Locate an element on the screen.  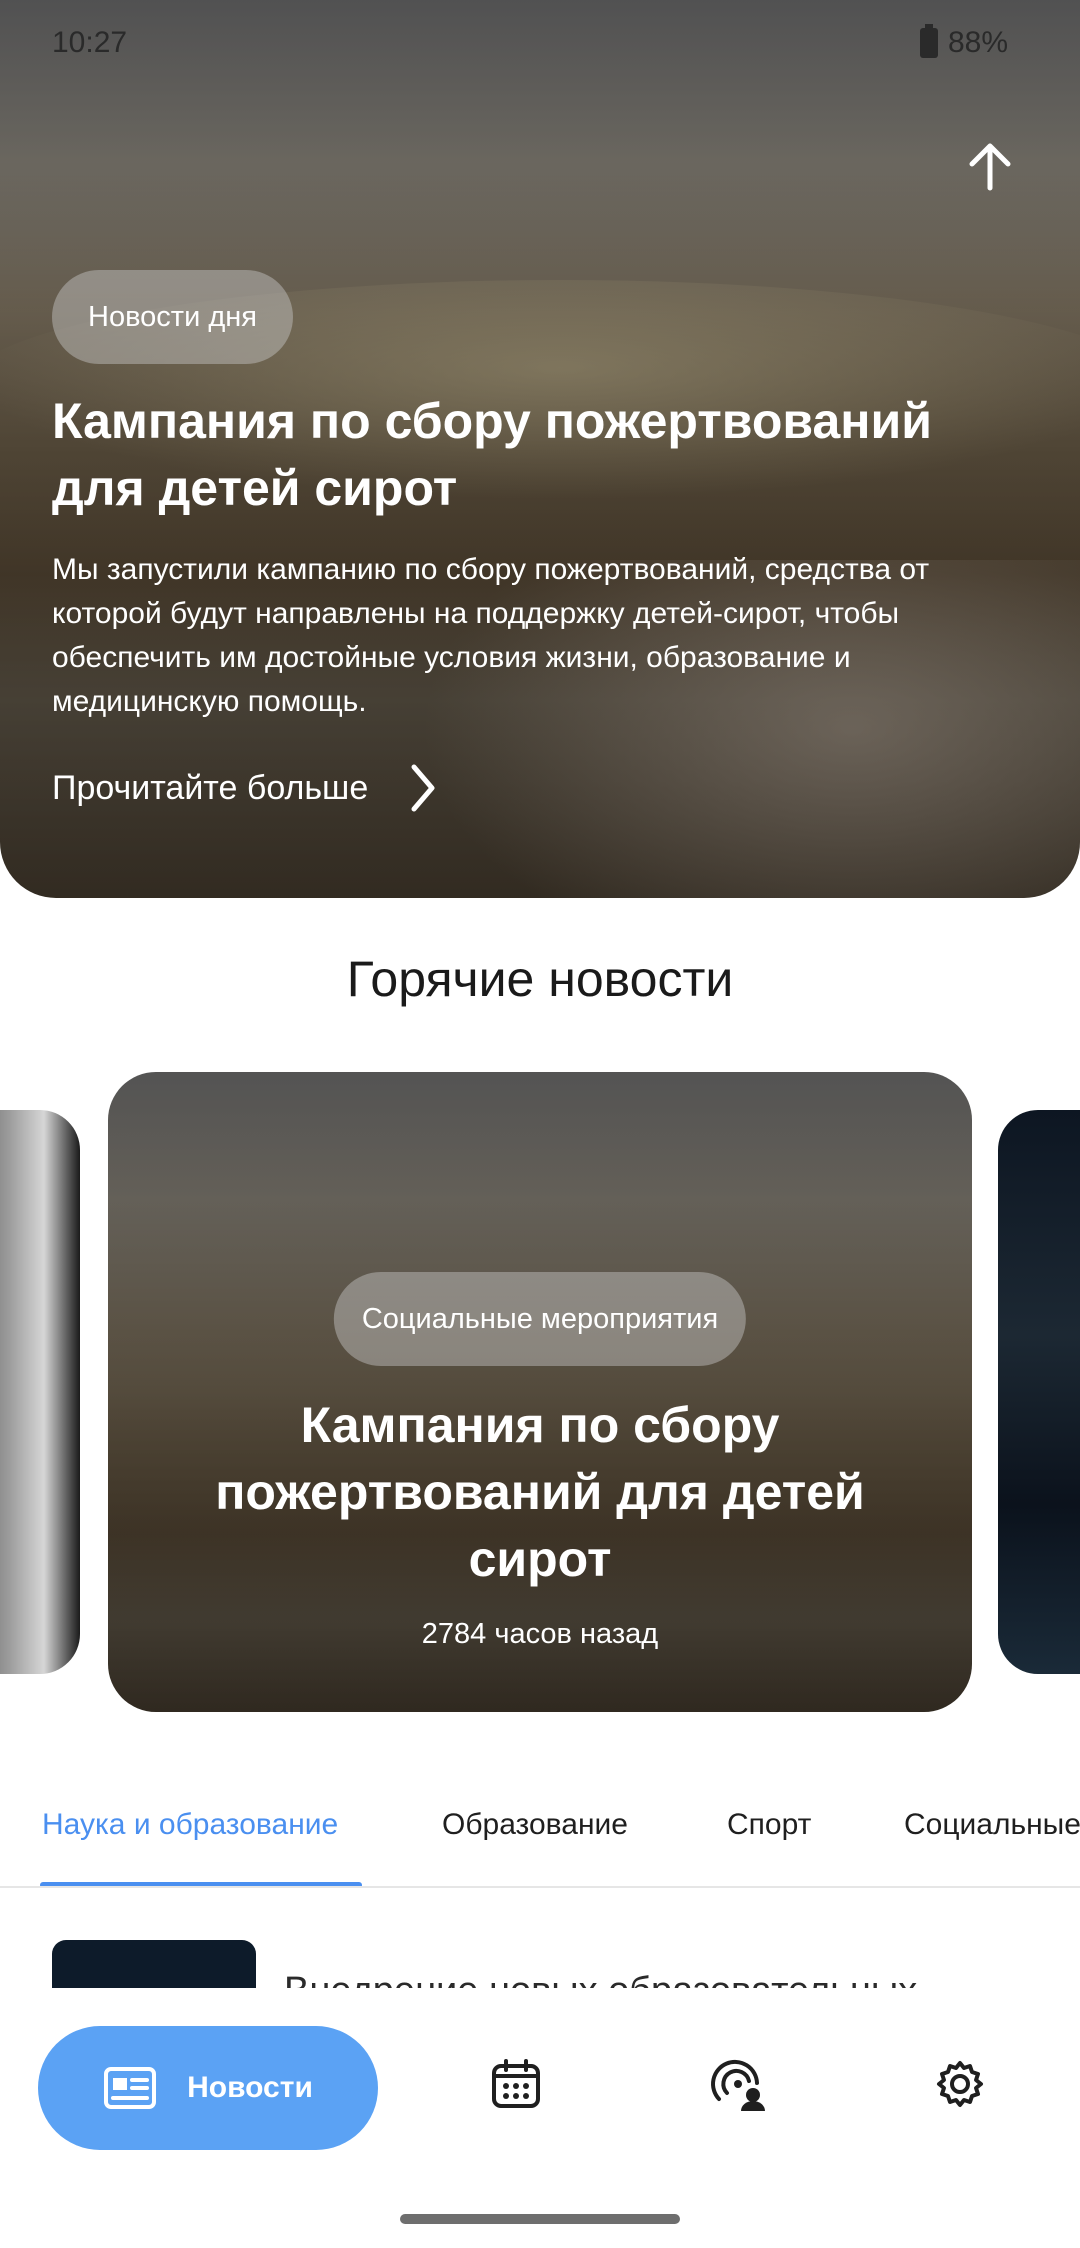
status-battery: 88% is located at coordinates (963, 42).